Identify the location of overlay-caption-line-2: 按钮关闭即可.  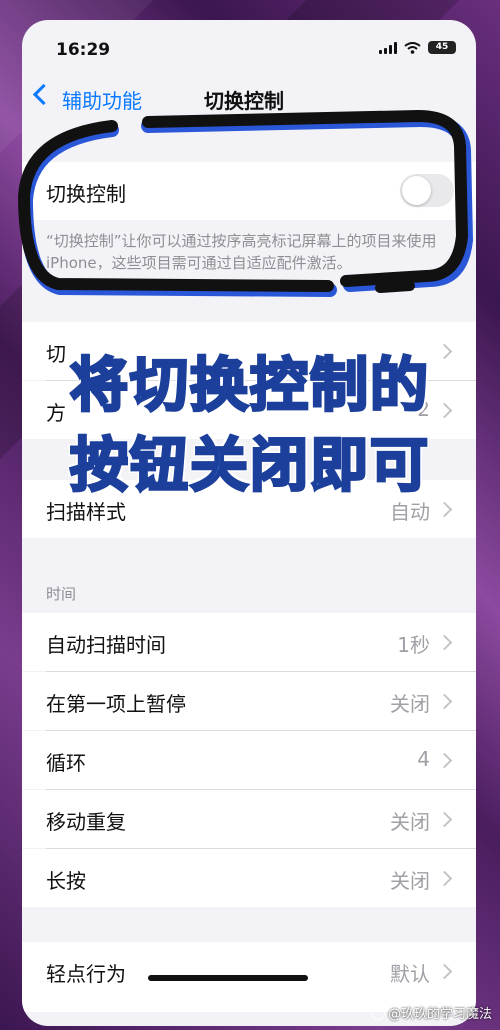
(249, 465).